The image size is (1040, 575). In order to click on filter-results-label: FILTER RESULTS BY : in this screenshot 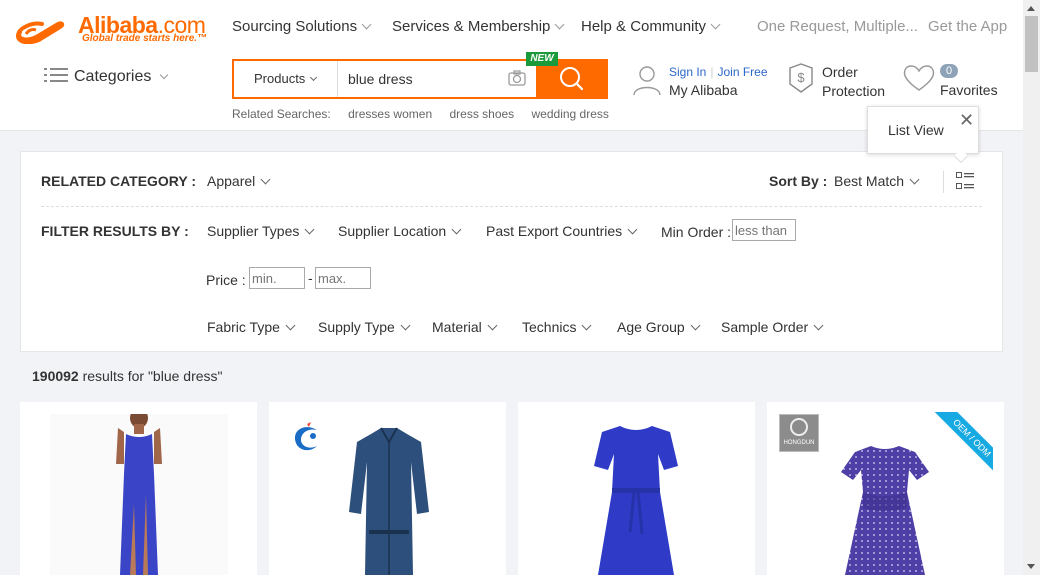, I will do `click(115, 231)`.